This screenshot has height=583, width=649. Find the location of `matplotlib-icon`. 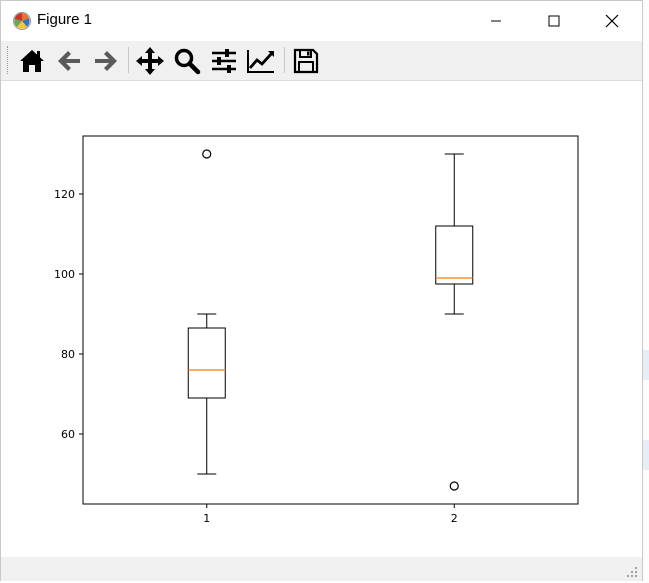

matplotlib-icon is located at coordinates (22, 21).